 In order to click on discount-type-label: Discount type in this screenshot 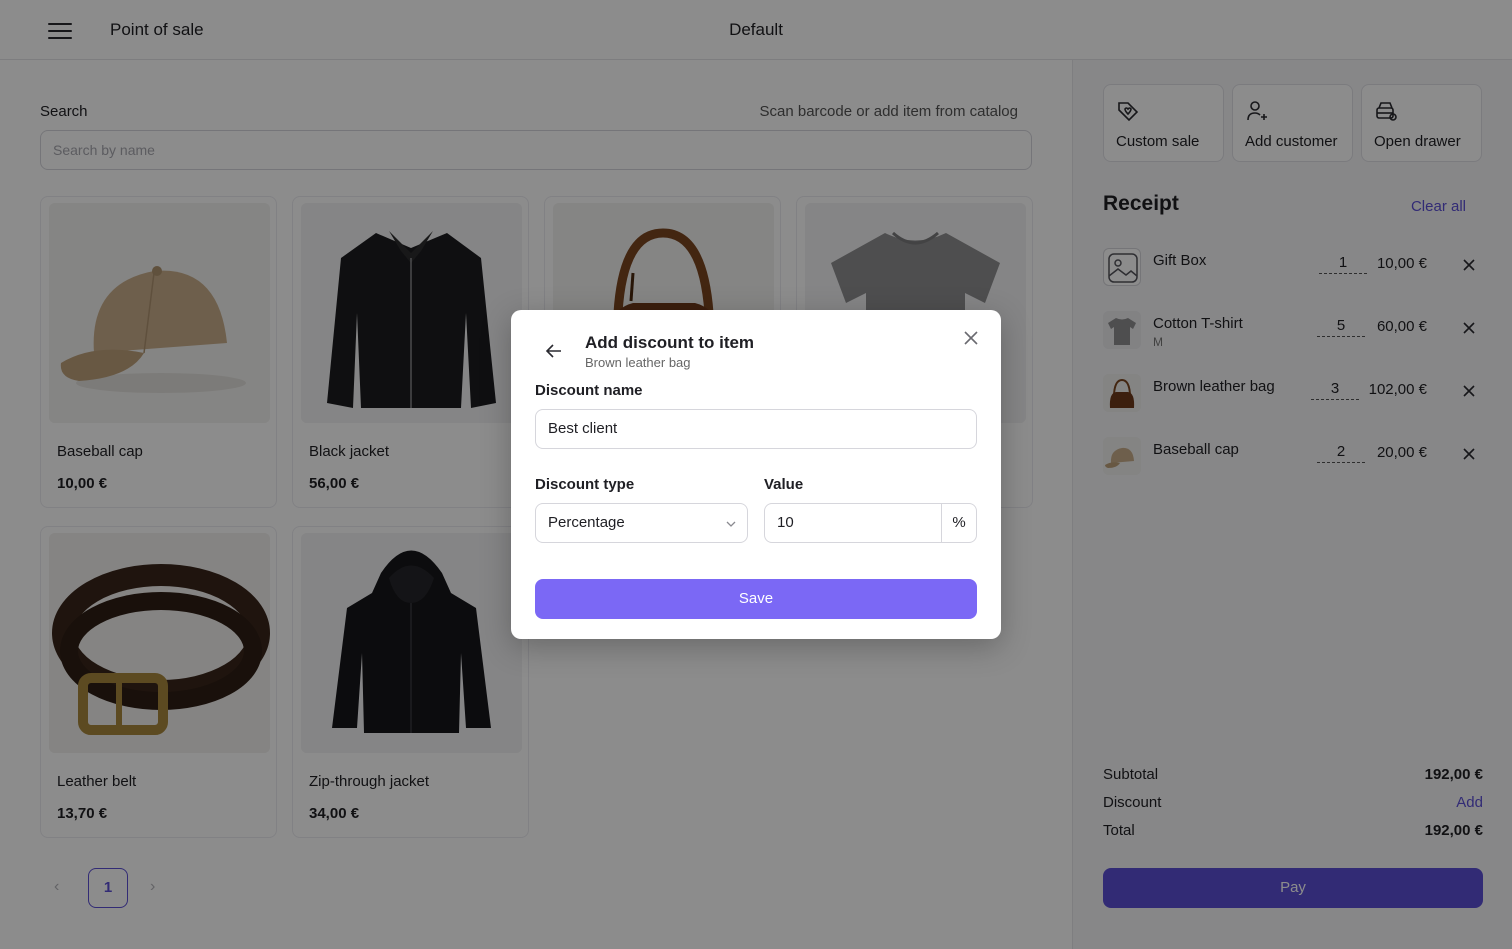, I will do `click(585, 484)`.